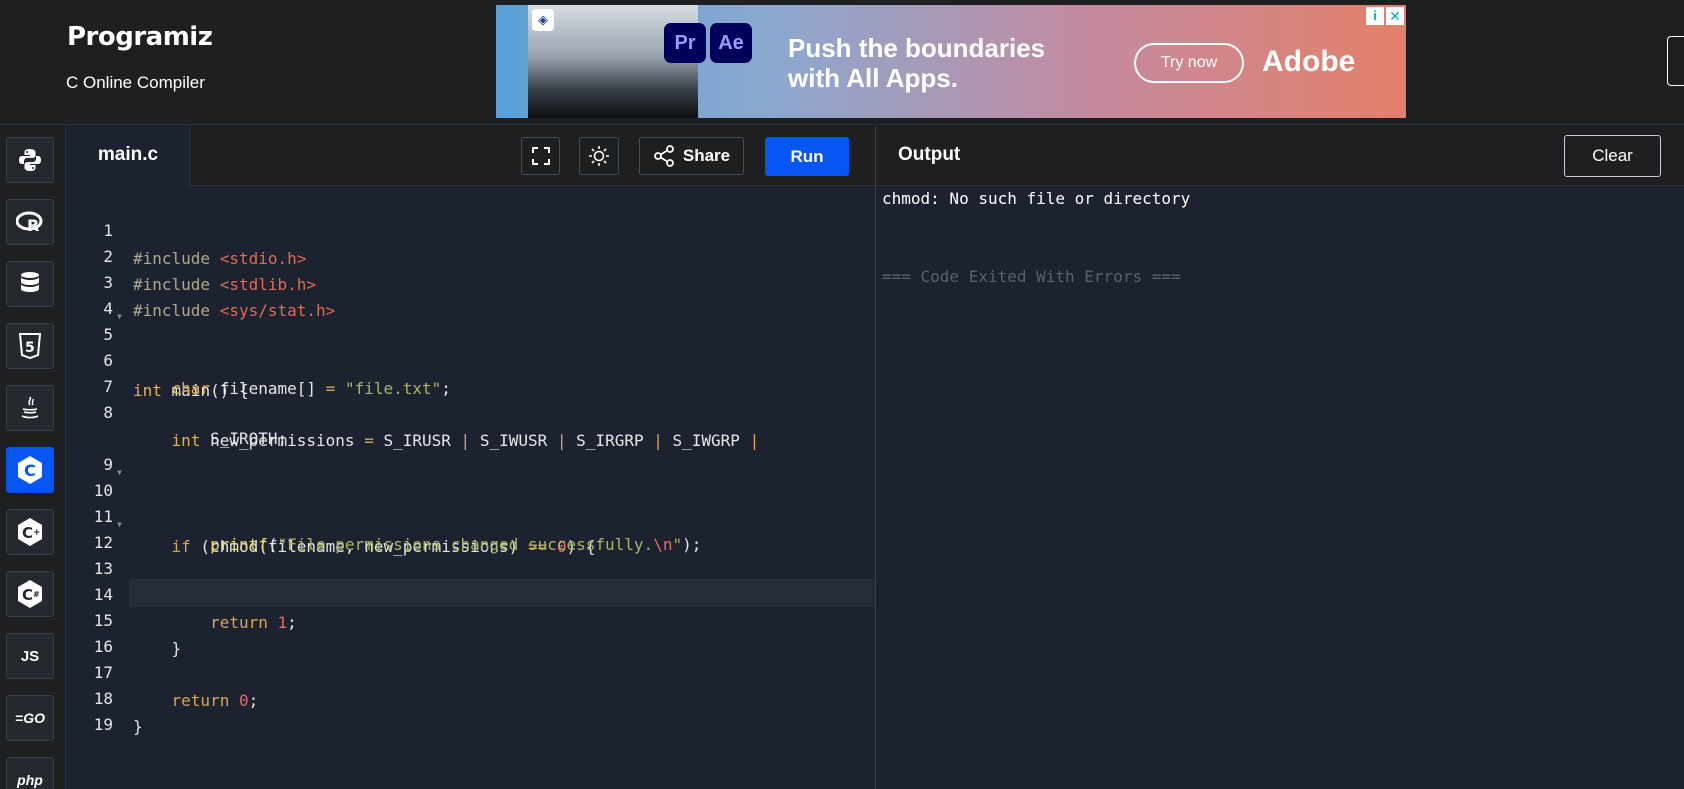 This screenshot has width=1684, height=789. I want to click on php-language-button: php, so click(30, 773).